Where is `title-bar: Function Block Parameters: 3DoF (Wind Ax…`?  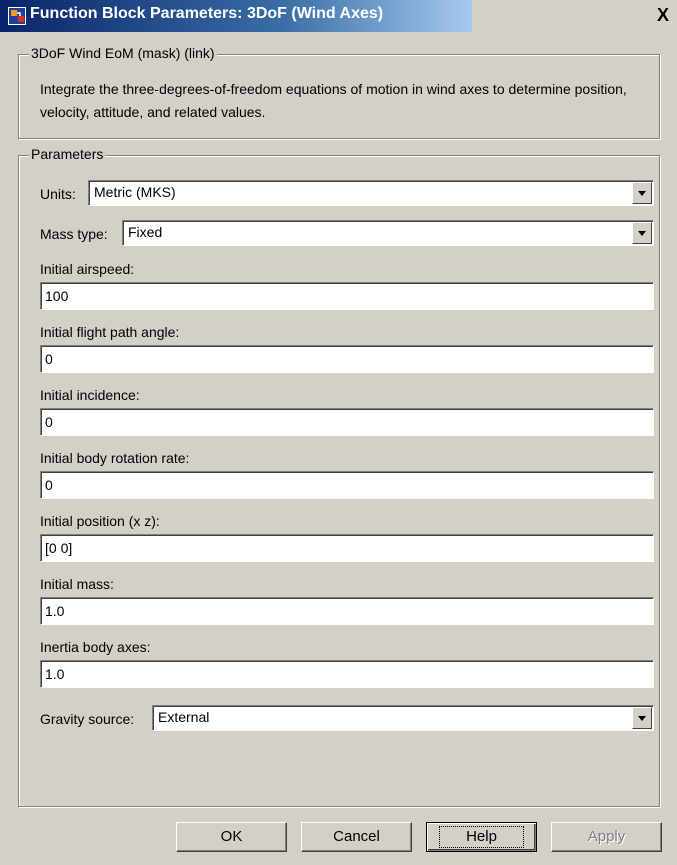
title-bar: Function Block Parameters: 3DoF (Wind Ax… is located at coordinates (338, 16).